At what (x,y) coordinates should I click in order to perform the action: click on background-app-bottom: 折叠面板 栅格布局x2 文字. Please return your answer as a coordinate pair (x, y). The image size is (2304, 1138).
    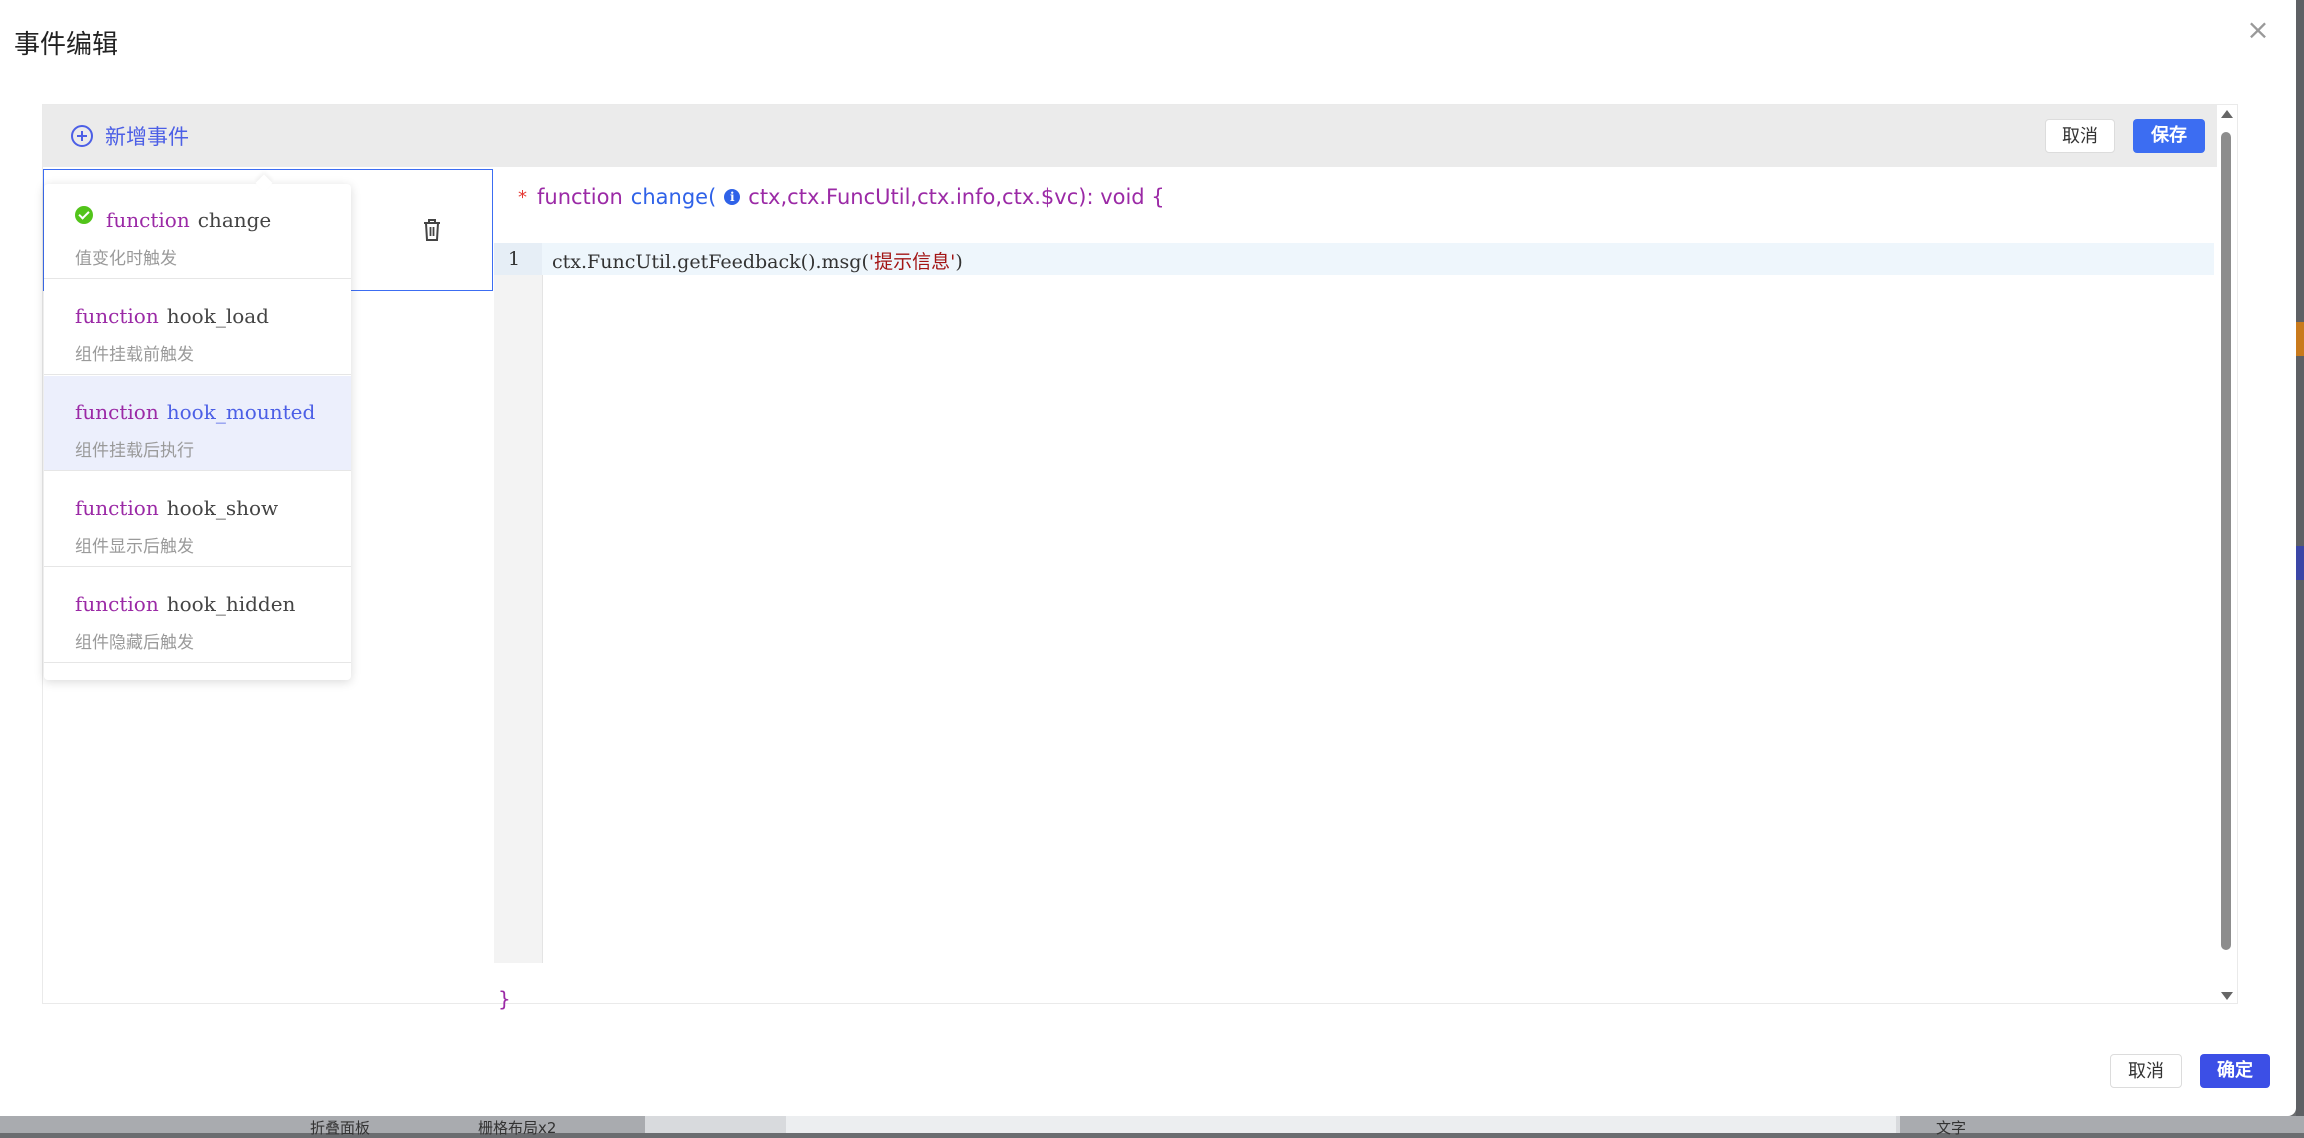
    Looking at the image, I should click on (1152, 1126).